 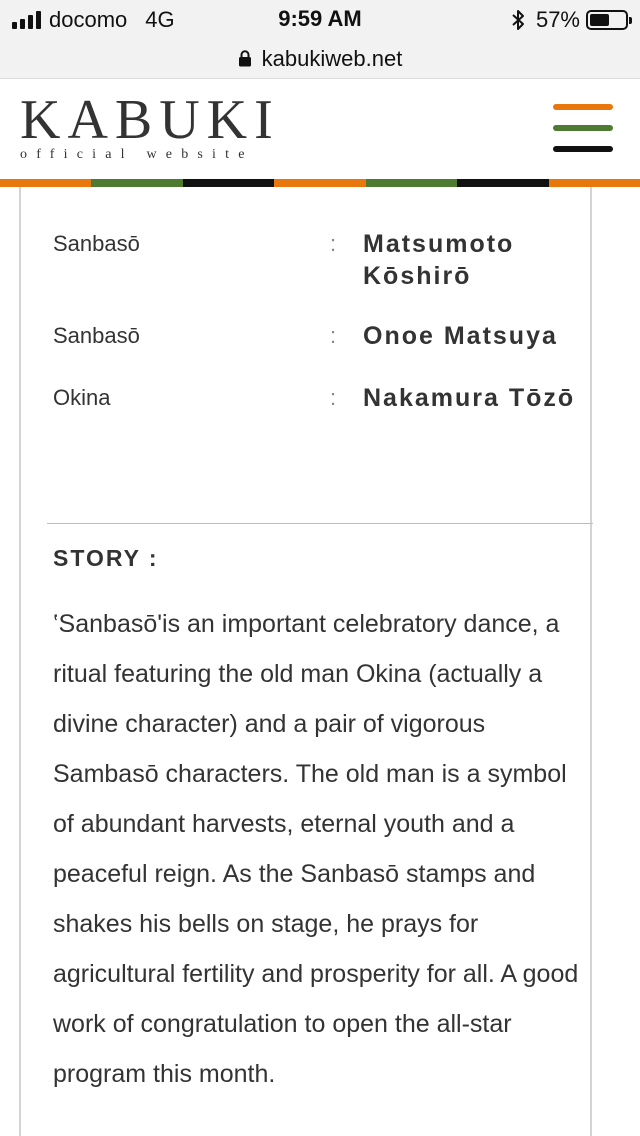 I want to click on bluetooth-icon, so click(x=518, y=20).